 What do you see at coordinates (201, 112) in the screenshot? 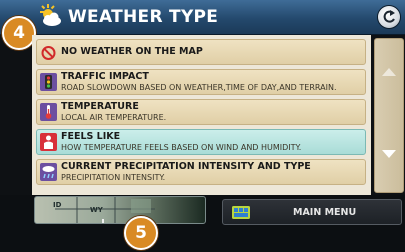
I see `list-item-temperature: TEMPERATURE LOCAL AIR TEMPERATURE.` at bounding box center [201, 112].